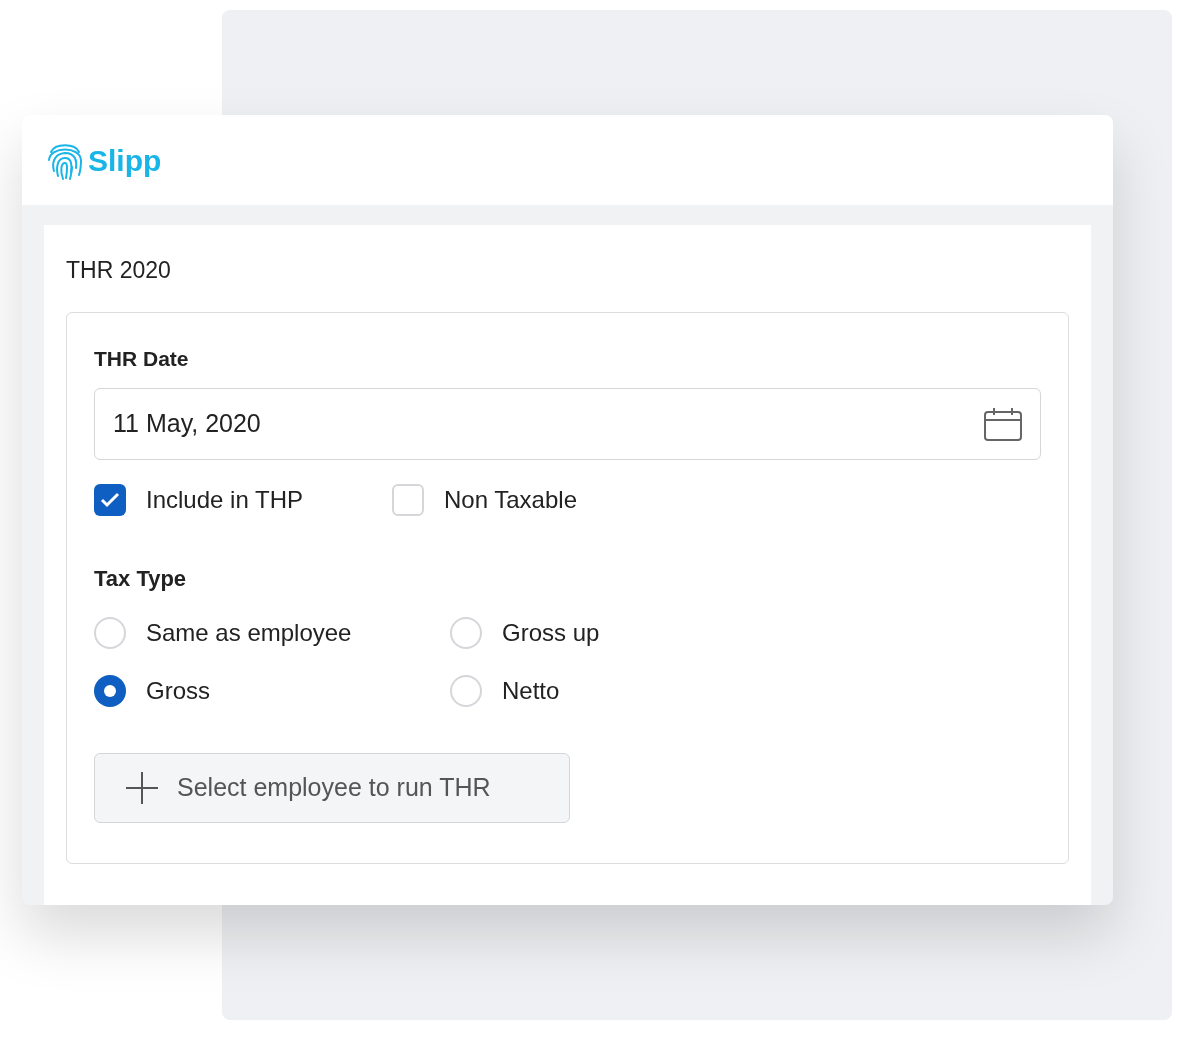  What do you see at coordinates (142, 358) in the screenshot?
I see `field-label: THR Date` at bounding box center [142, 358].